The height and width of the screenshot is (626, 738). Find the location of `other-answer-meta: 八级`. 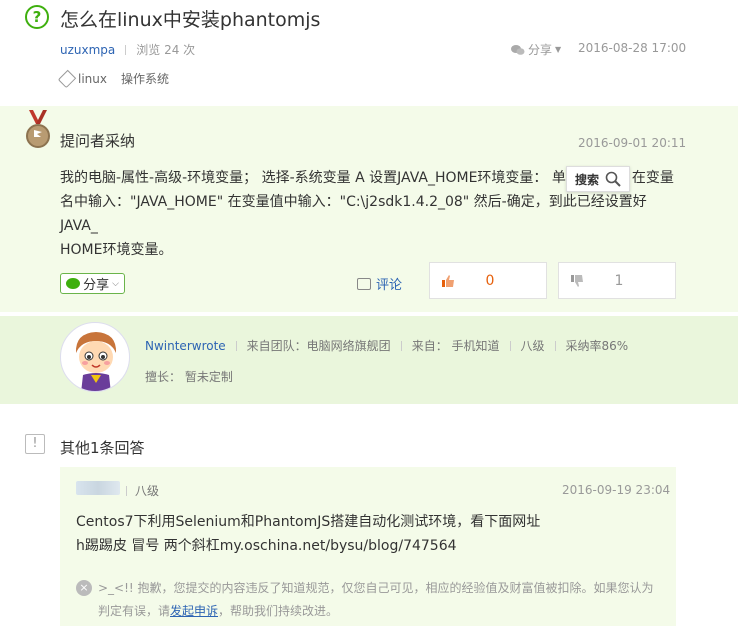

other-answer-meta: 八级 is located at coordinates (142, 490).